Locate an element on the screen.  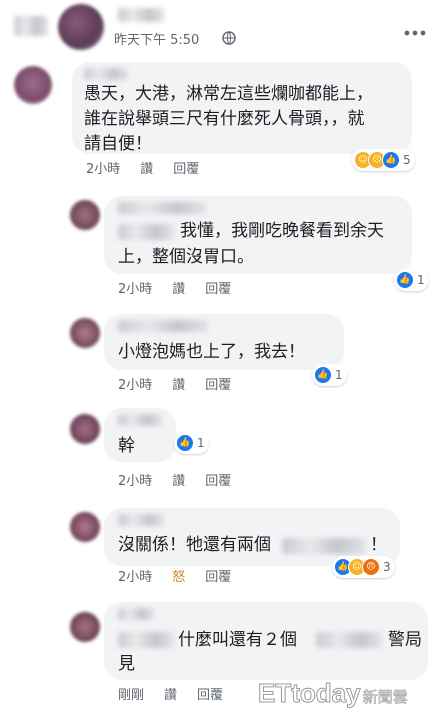
ettoday-watermark: ETtoday 新聞雲 is located at coordinates (333, 693).